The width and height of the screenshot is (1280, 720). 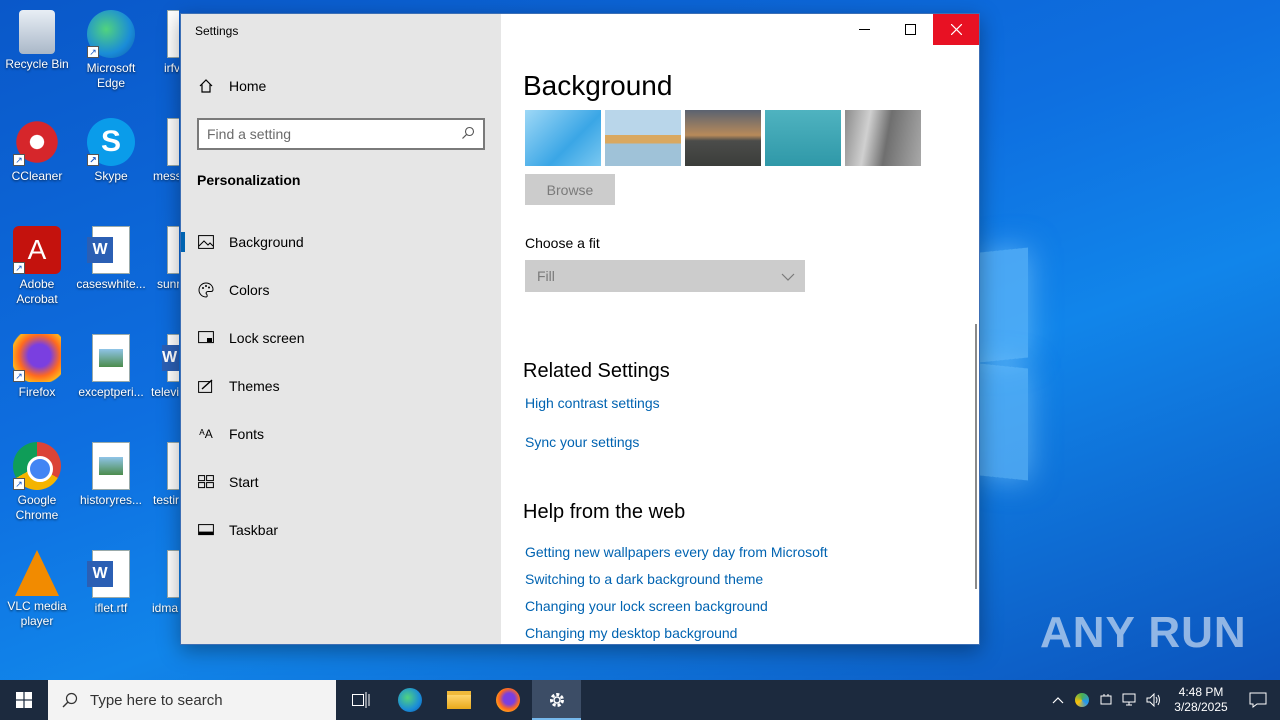 What do you see at coordinates (910, 29) in the screenshot?
I see `maximize-button` at bounding box center [910, 29].